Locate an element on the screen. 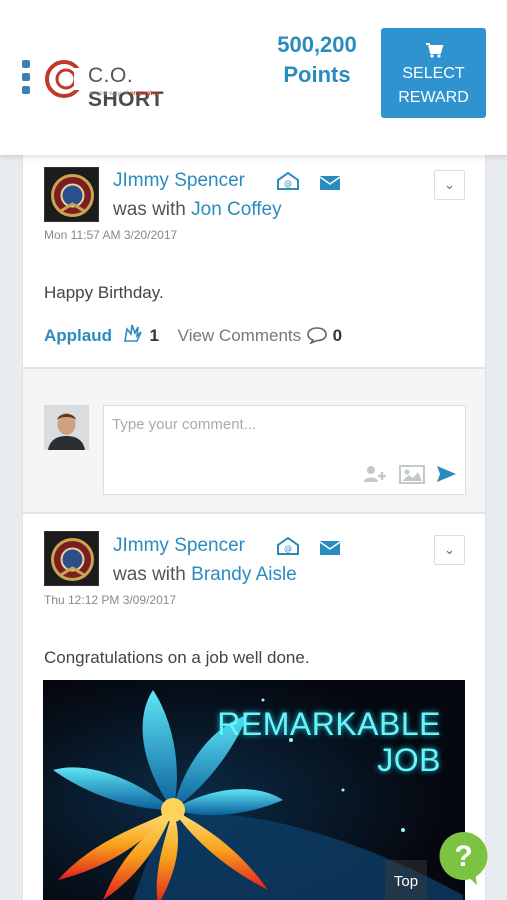 This screenshot has height=900, width=507. tagged-user-link: Jon Coffey is located at coordinates (236, 209).